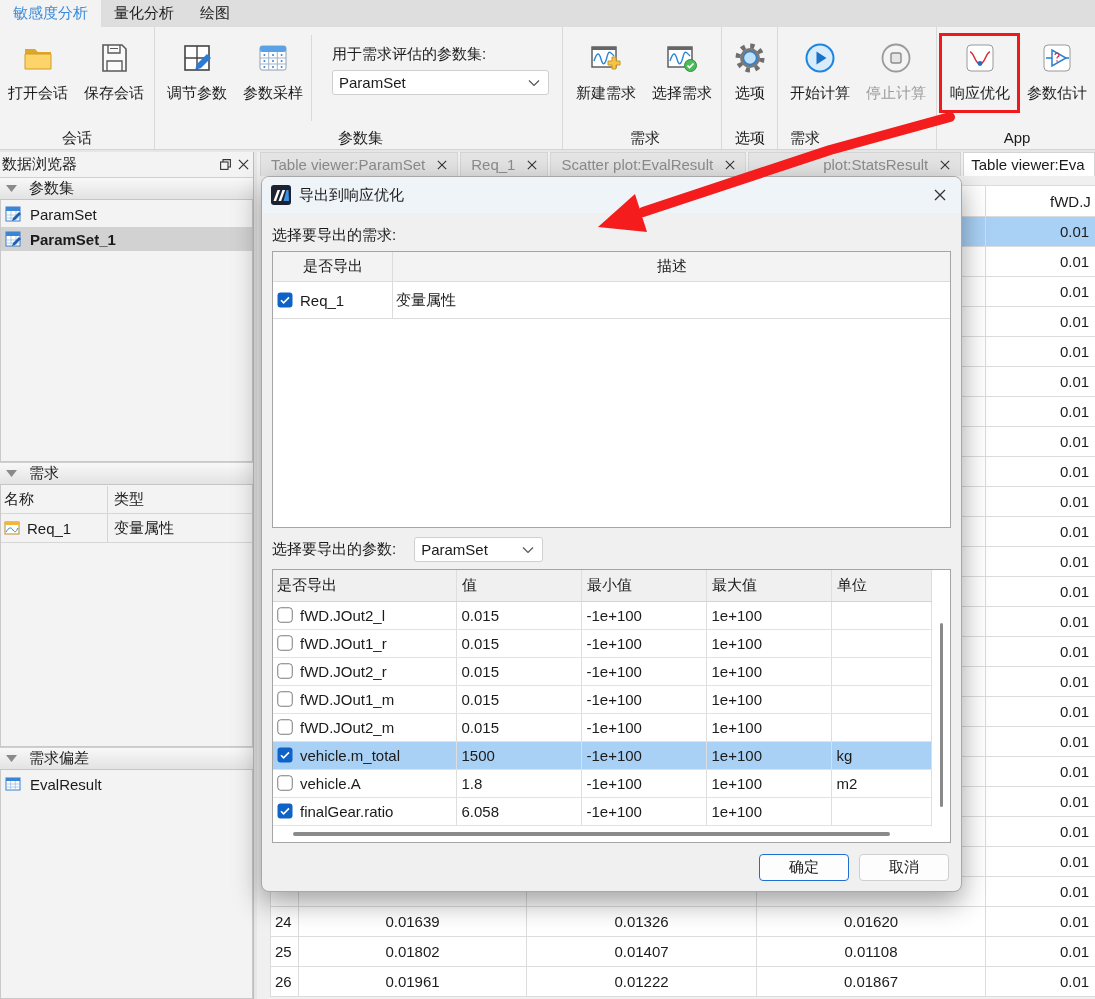 The width and height of the screenshot is (1095, 999). I want to click on row-number: 24, so click(284, 921).